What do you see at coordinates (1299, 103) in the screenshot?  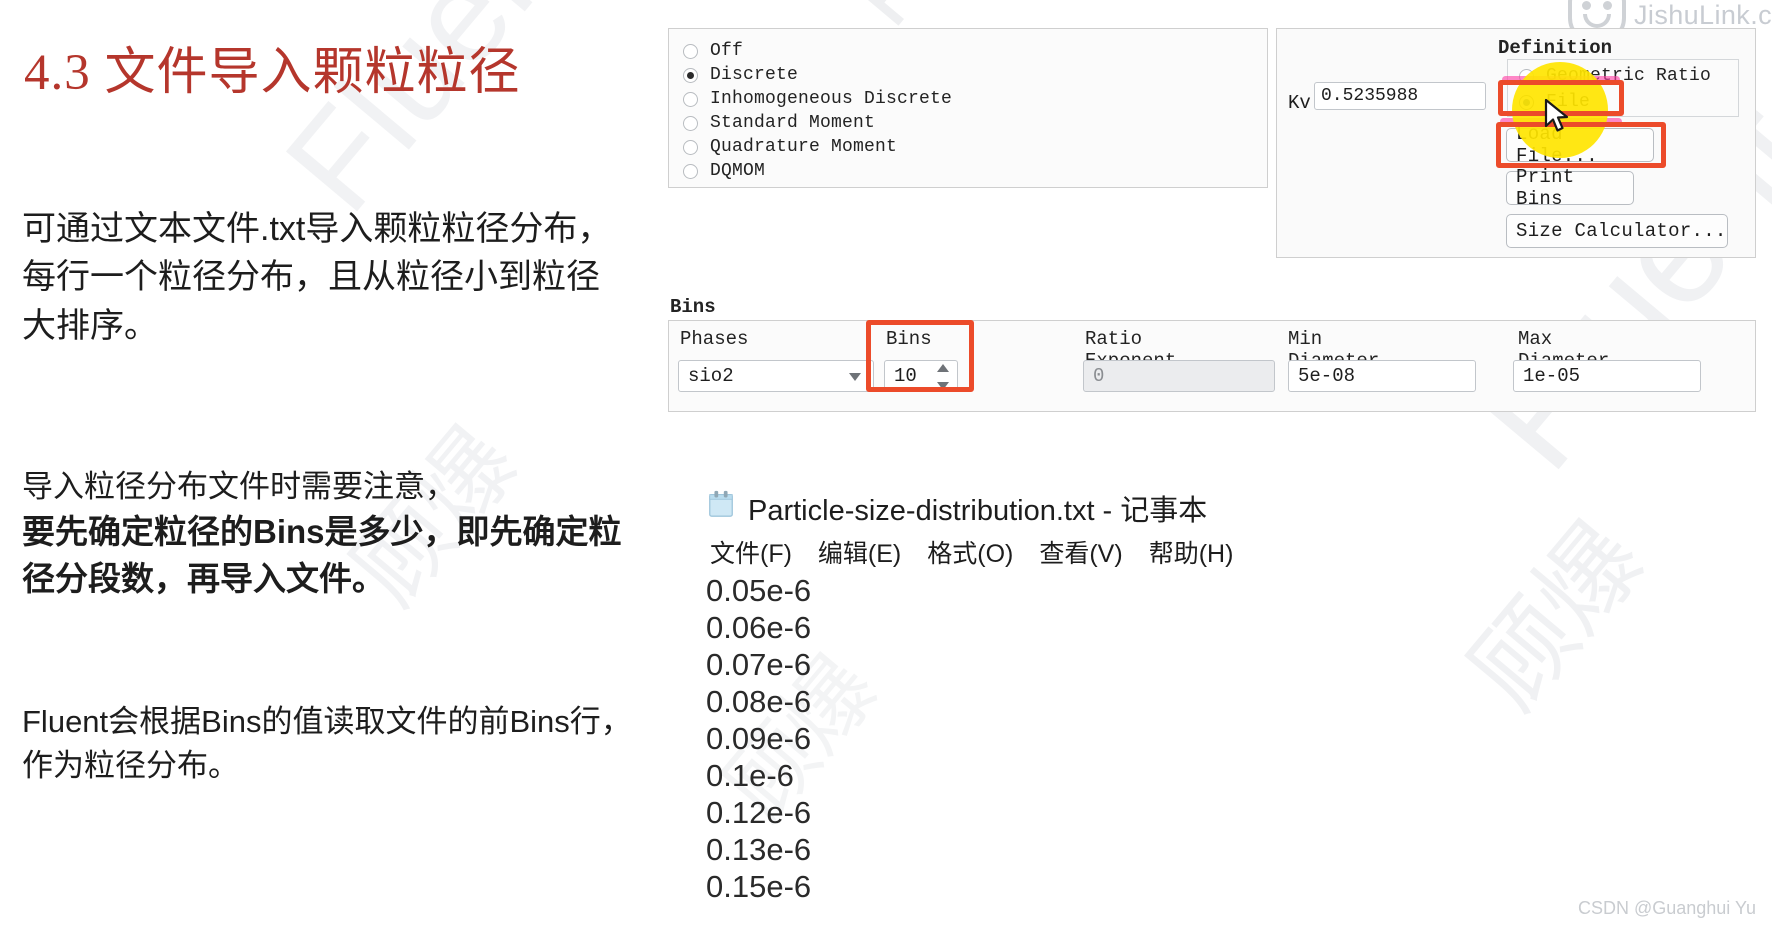 I see `kv-label: Kv` at bounding box center [1299, 103].